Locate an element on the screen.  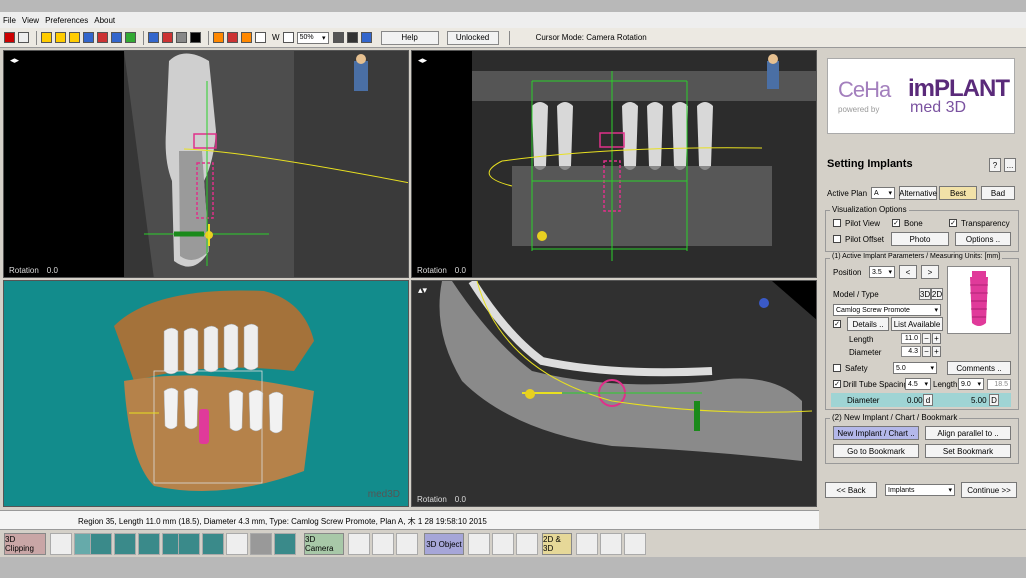
menu-view: View is located at coordinates (30, 20).